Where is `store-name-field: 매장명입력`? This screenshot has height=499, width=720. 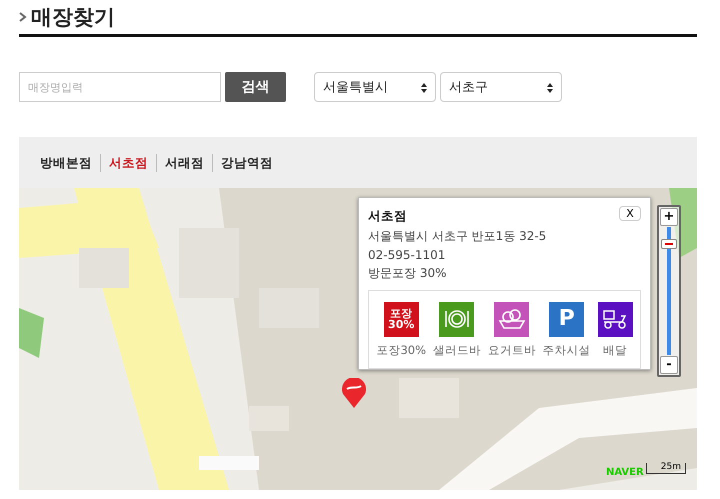 store-name-field: 매장명입력 is located at coordinates (120, 87).